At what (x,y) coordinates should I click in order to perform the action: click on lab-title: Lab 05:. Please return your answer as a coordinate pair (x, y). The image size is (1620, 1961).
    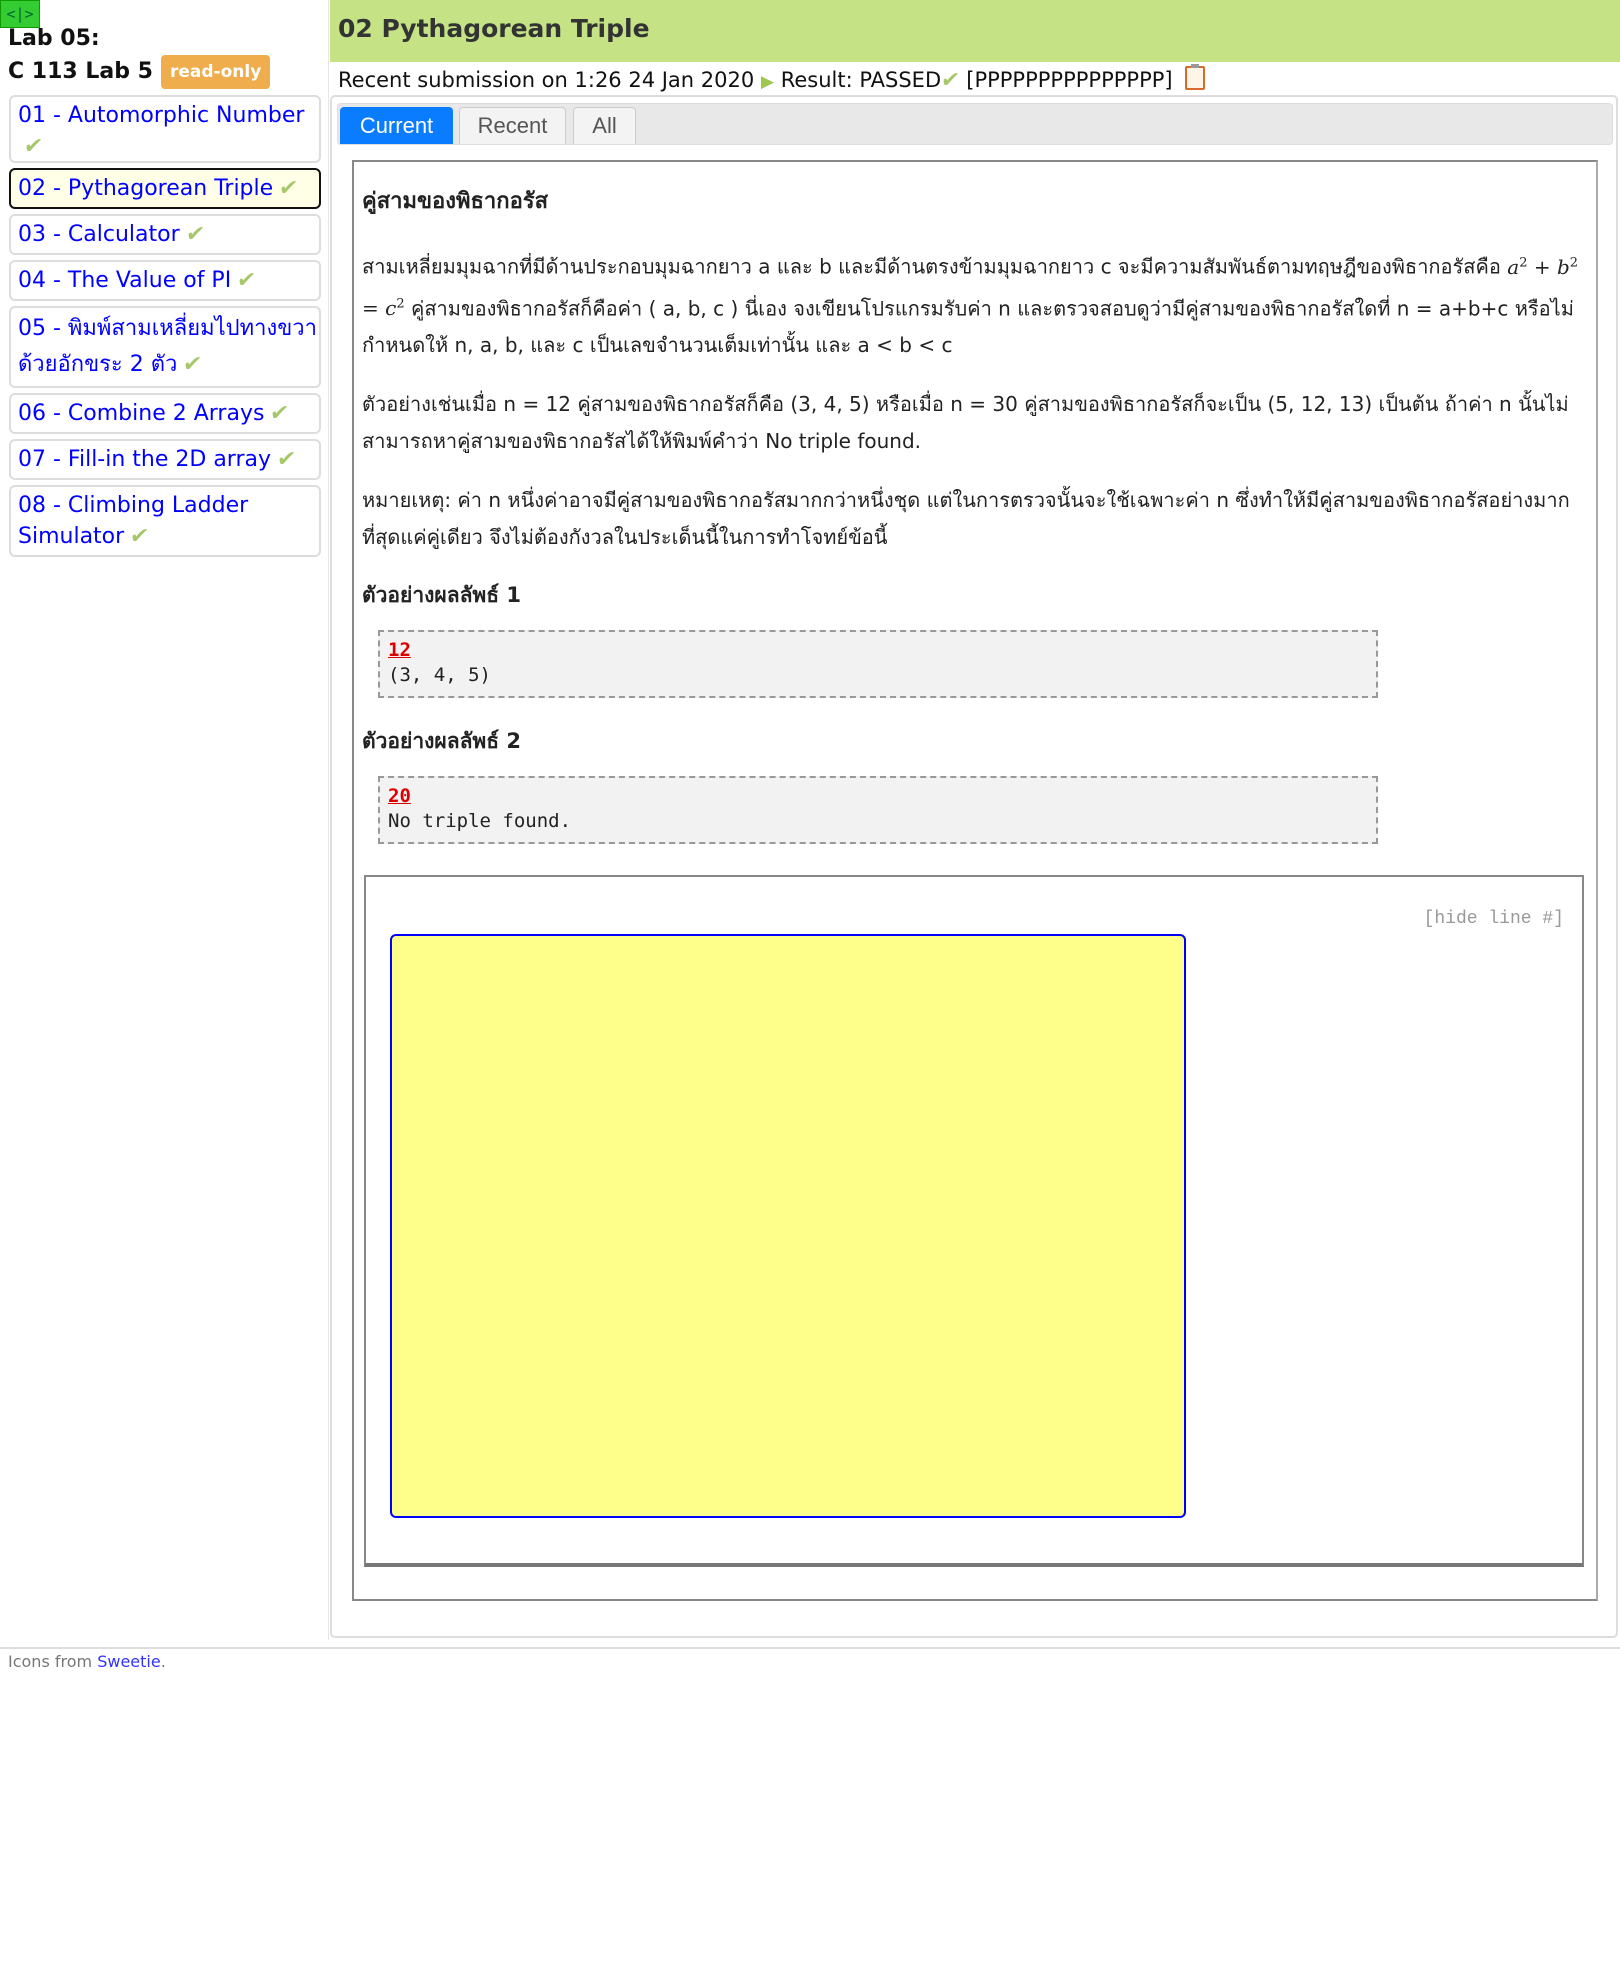
    Looking at the image, I should click on (54, 38).